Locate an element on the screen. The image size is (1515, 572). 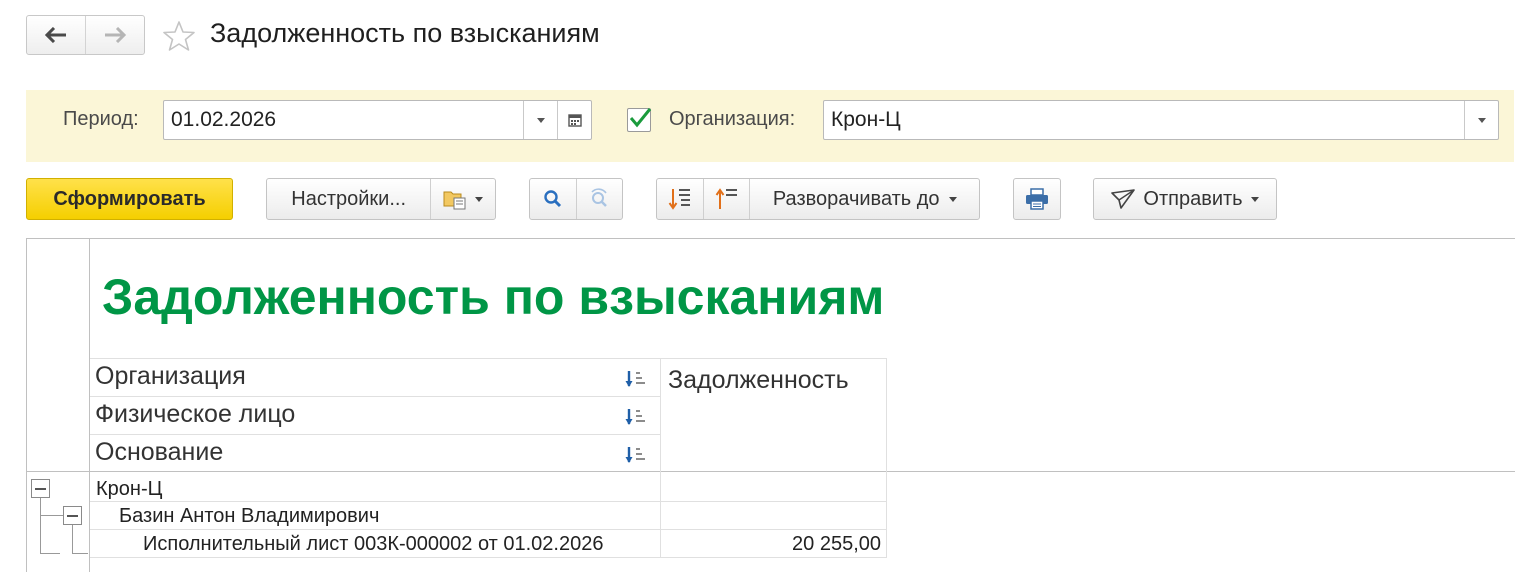
report-gutter-border is located at coordinates (89, 405).